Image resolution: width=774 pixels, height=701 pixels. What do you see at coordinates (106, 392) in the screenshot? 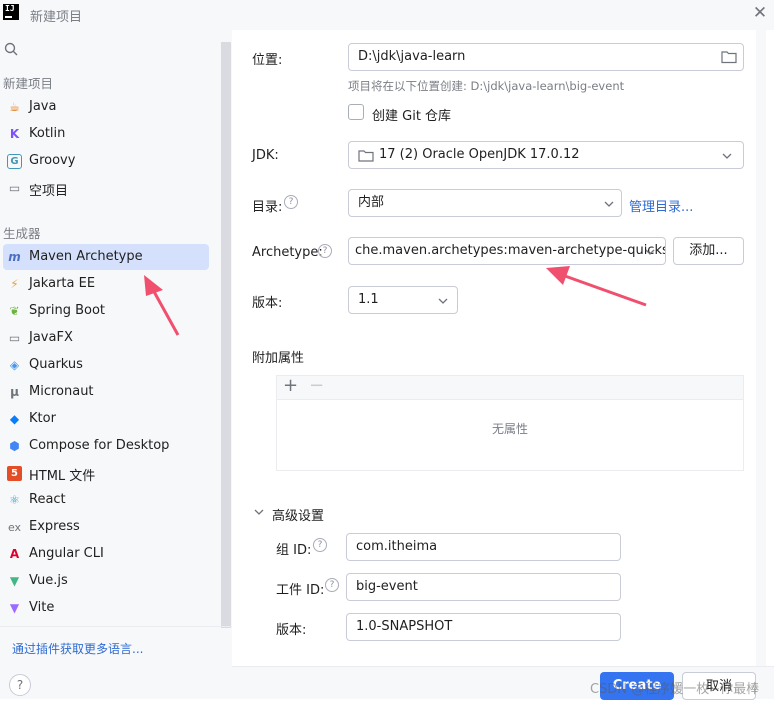
I see `sidebar-item-micronaut: μ Micronaut` at bounding box center [106, 392].